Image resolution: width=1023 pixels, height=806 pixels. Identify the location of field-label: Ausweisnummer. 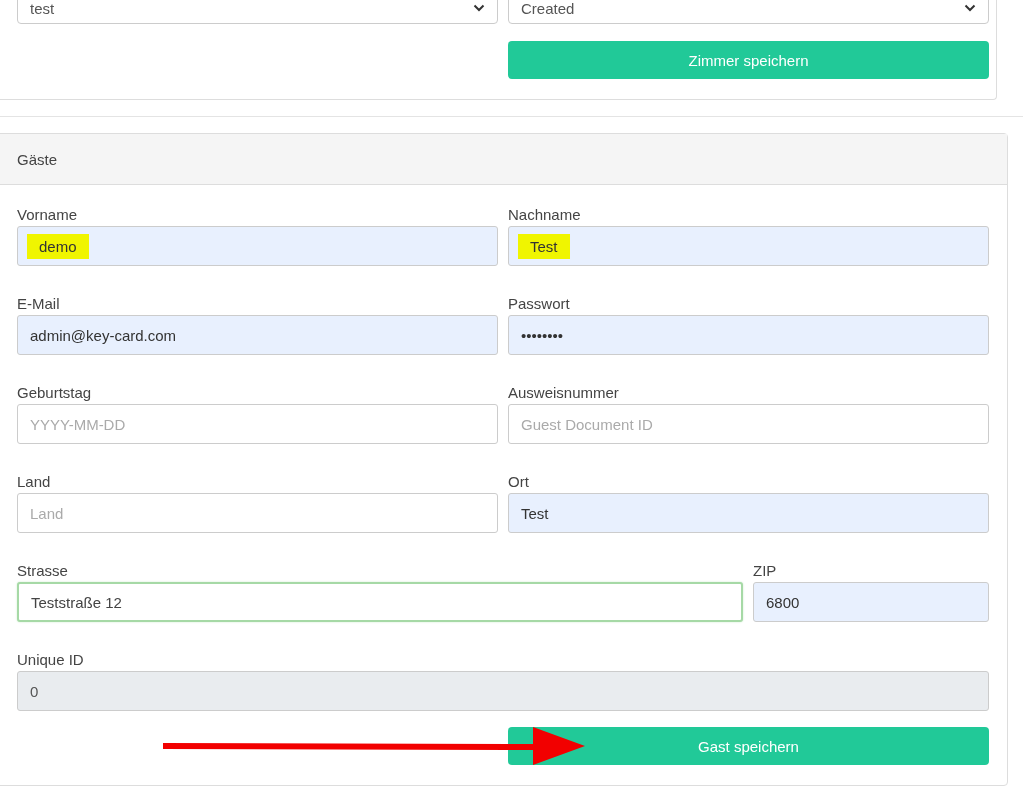
(564, 393).